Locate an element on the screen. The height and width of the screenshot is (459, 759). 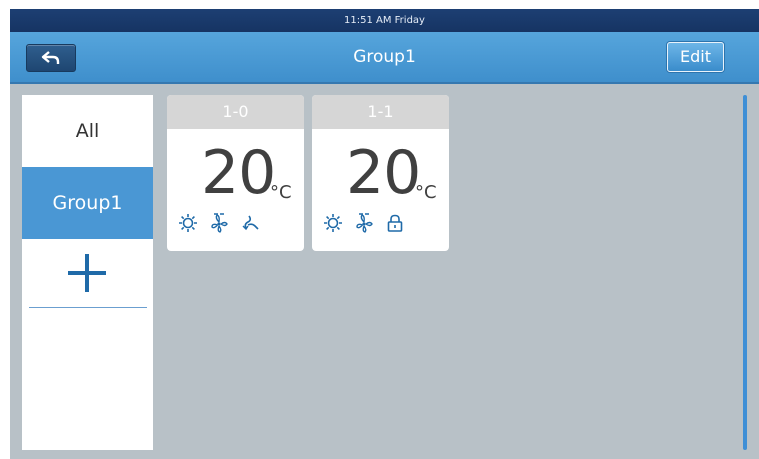
swing-icon is located at coordinates (250, 223).